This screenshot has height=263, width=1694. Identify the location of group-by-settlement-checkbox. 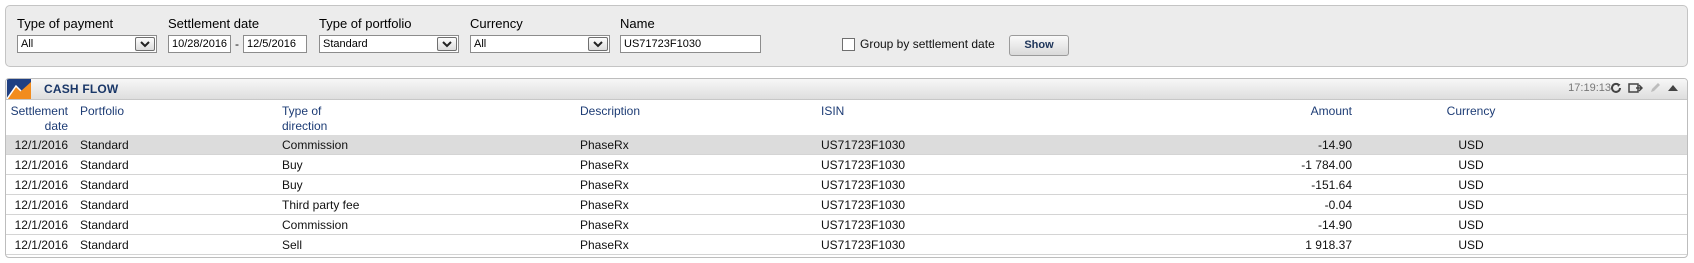
(848, 44).